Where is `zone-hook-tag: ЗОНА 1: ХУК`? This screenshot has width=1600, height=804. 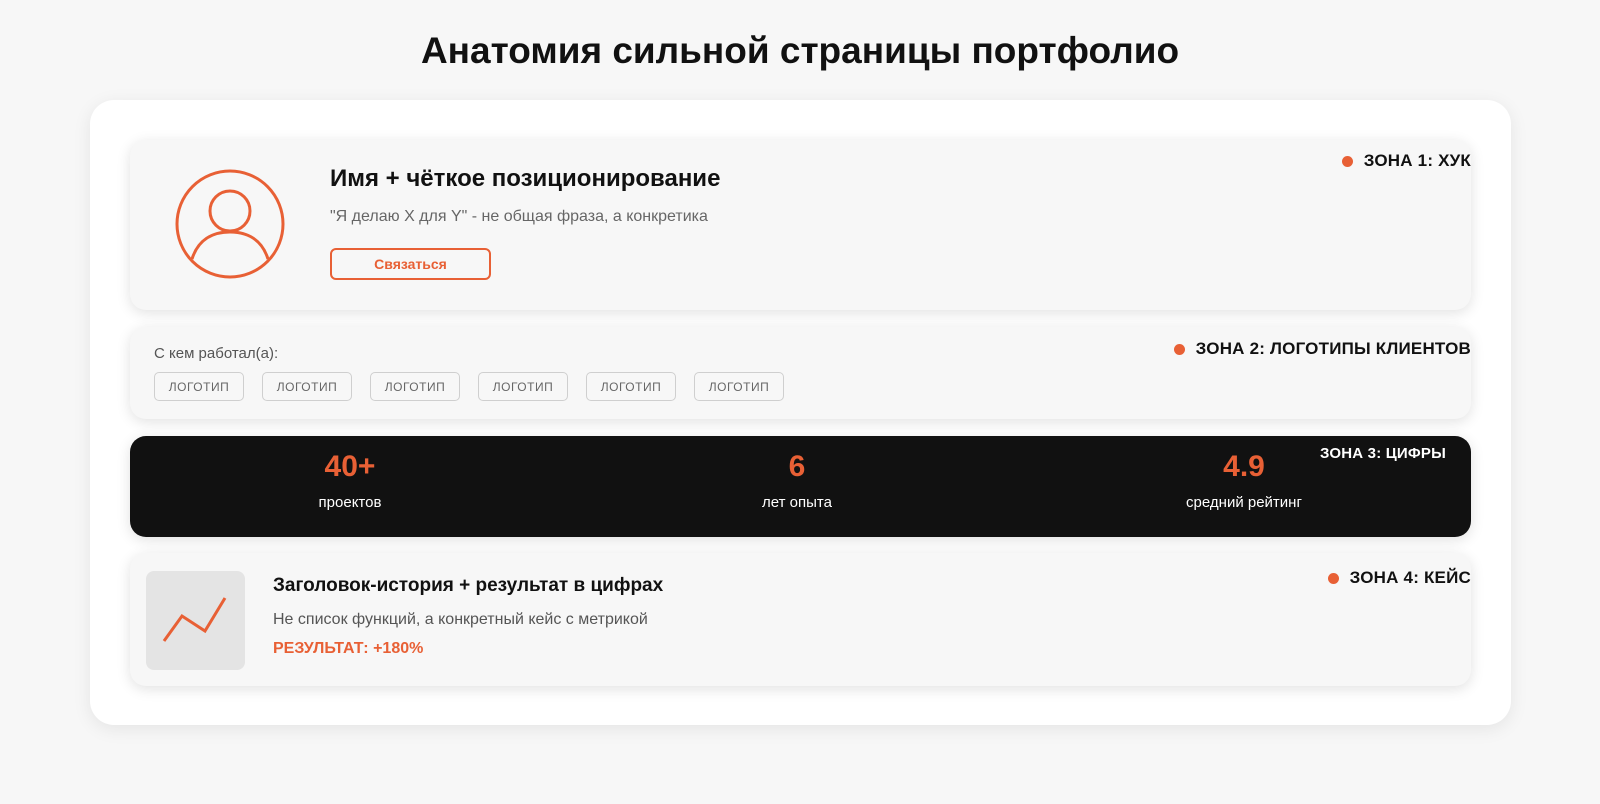
zone-hook-tag: ЗОНА 1: ХУК is located at coordinates (1406, 161).